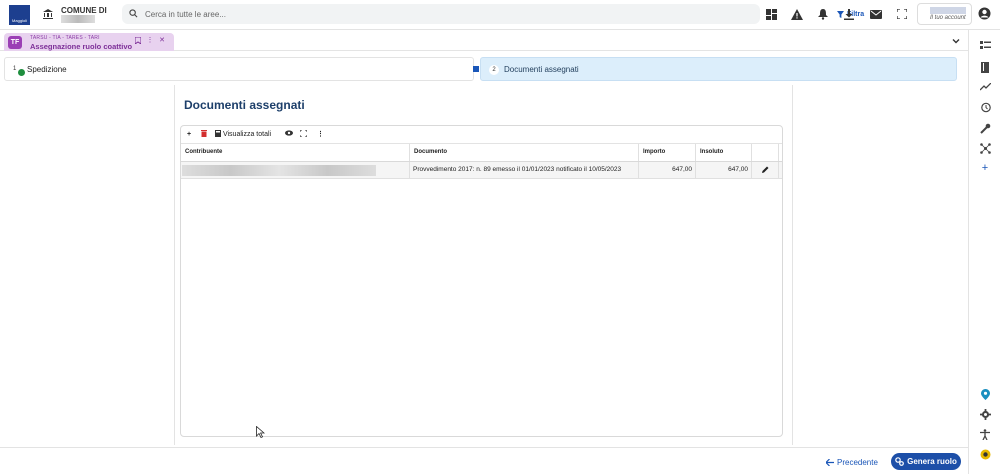 Image resolution: width=1000 pixels, height=474 pixels. Describe the element at coordinates (239, 69) in the screenshot. I see `step-spedizione: 1 Spedizione` at that location.